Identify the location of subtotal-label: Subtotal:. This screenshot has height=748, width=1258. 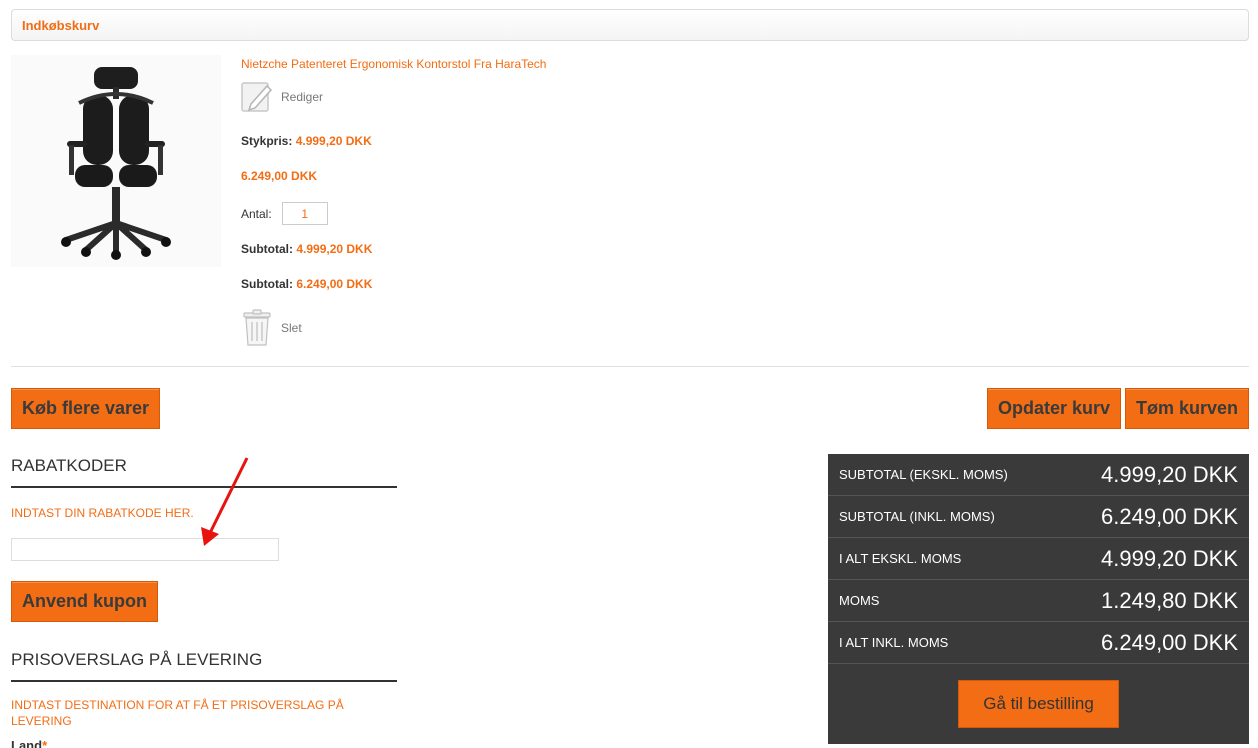
(267, 249).